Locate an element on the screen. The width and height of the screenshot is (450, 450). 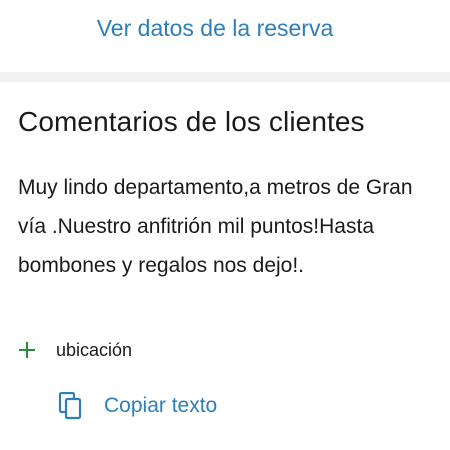
copy-text-button: Copiar texto is located at coordinates (137, 406).